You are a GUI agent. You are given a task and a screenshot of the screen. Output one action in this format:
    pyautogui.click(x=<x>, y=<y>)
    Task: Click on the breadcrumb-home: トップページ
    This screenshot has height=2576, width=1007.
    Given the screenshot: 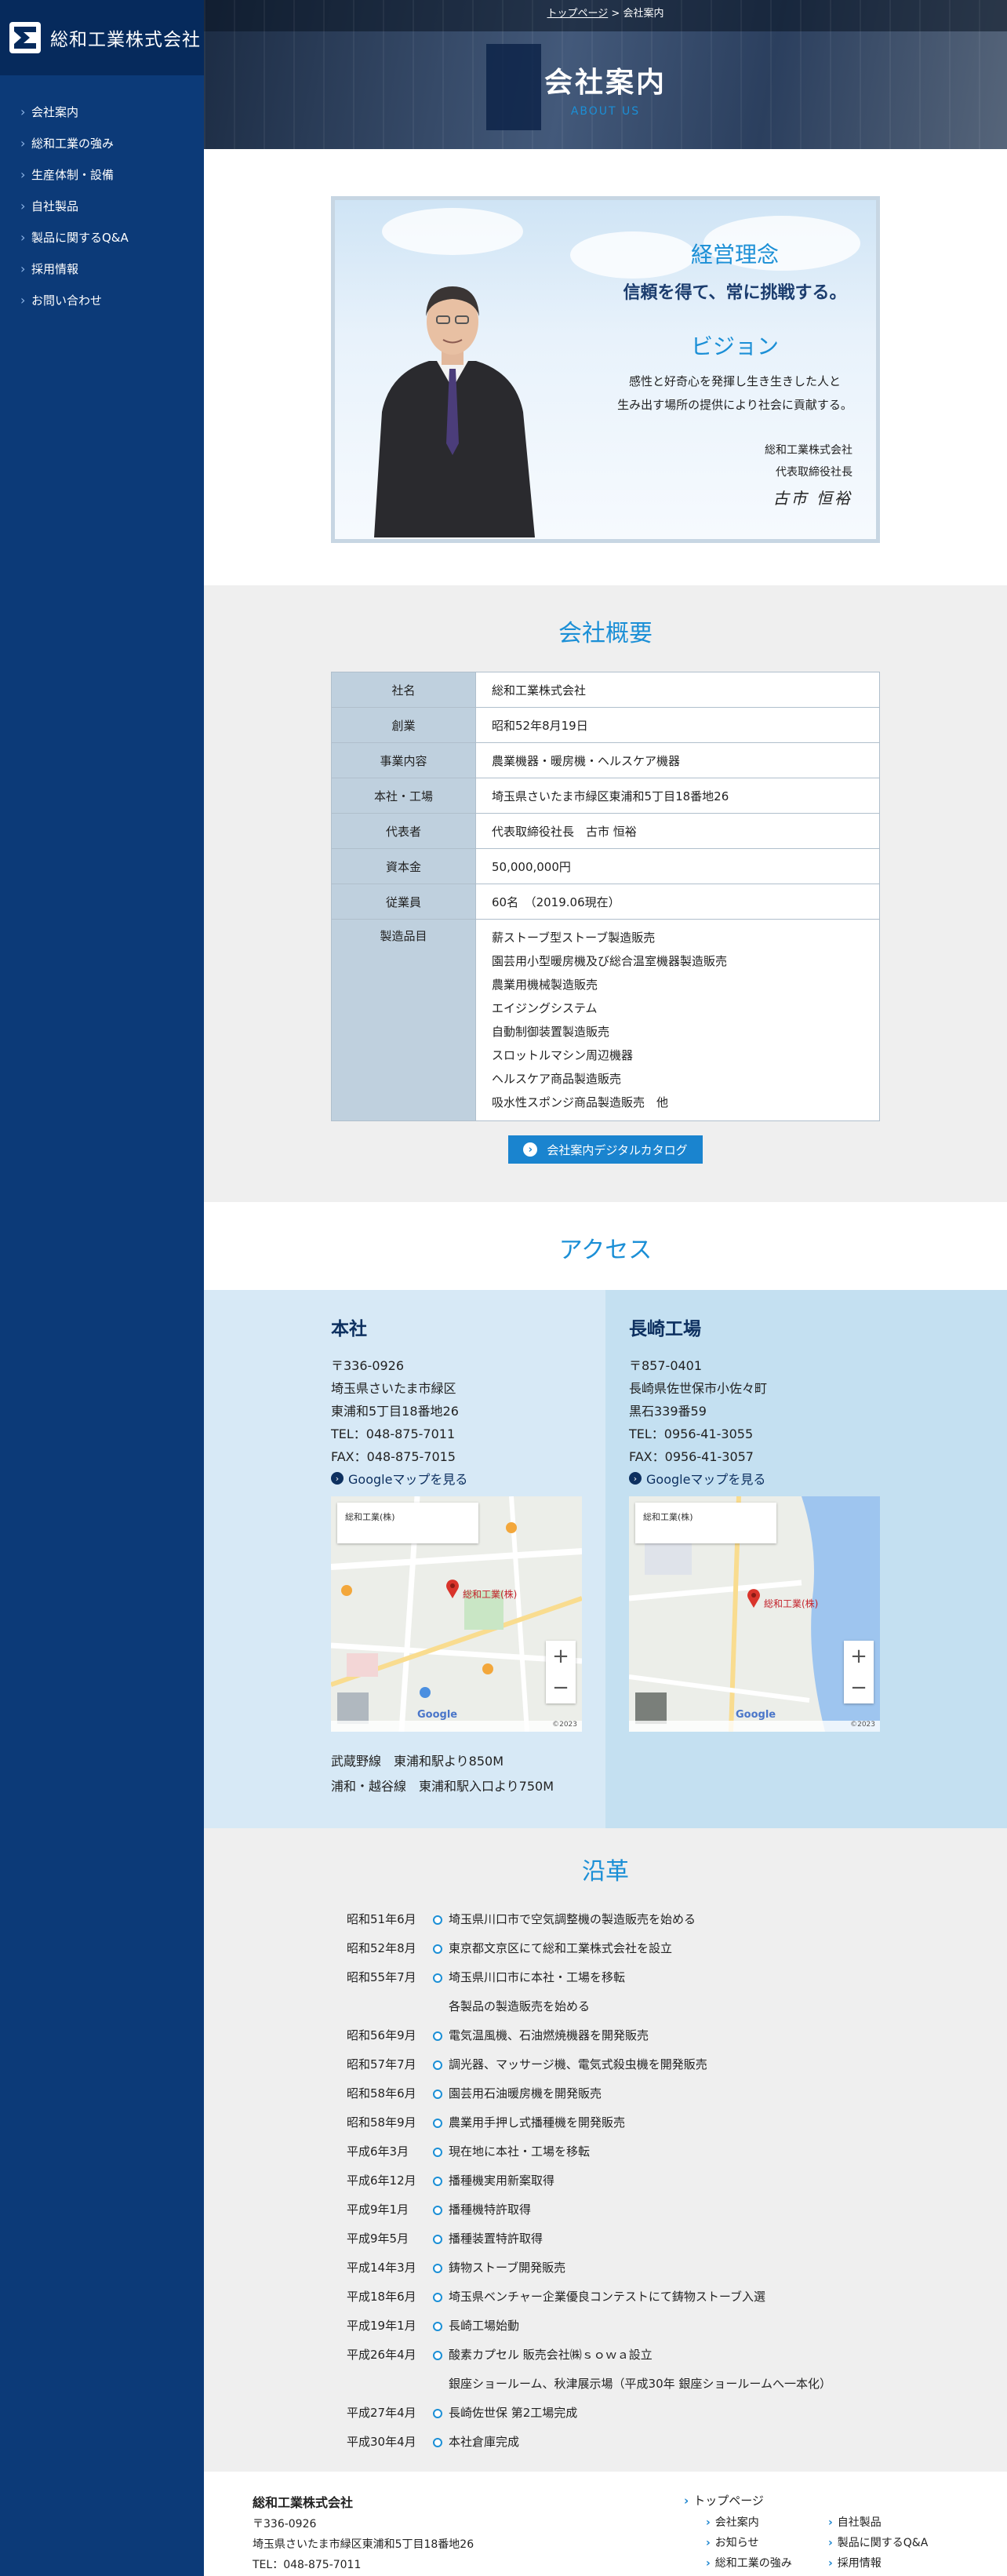 What is the action you would take?
    pyautogui.click(x=578, y=14)
    